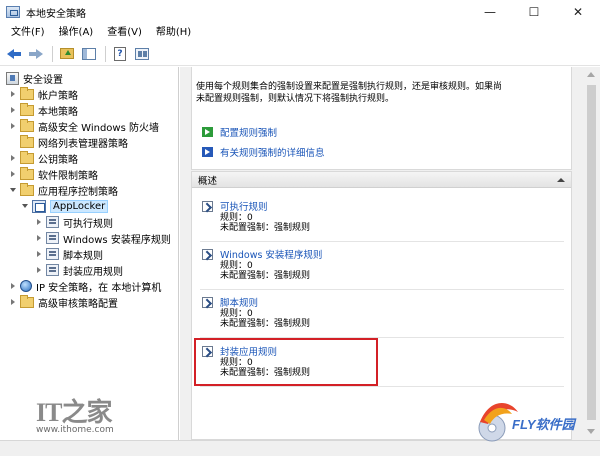 This screenshot has width=600, height=456. Describe the element at coordinates (75, 430) in the screenshot. I see `ithome-url: www.ithome.com` at that location.